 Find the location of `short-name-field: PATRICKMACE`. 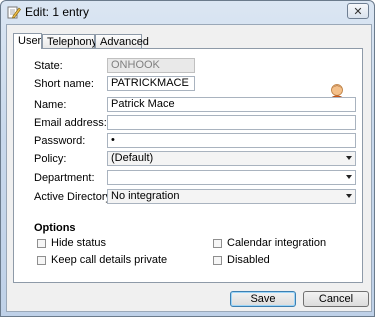

short-name-field: PATRICKMACE is located at coordinates (151, 83).